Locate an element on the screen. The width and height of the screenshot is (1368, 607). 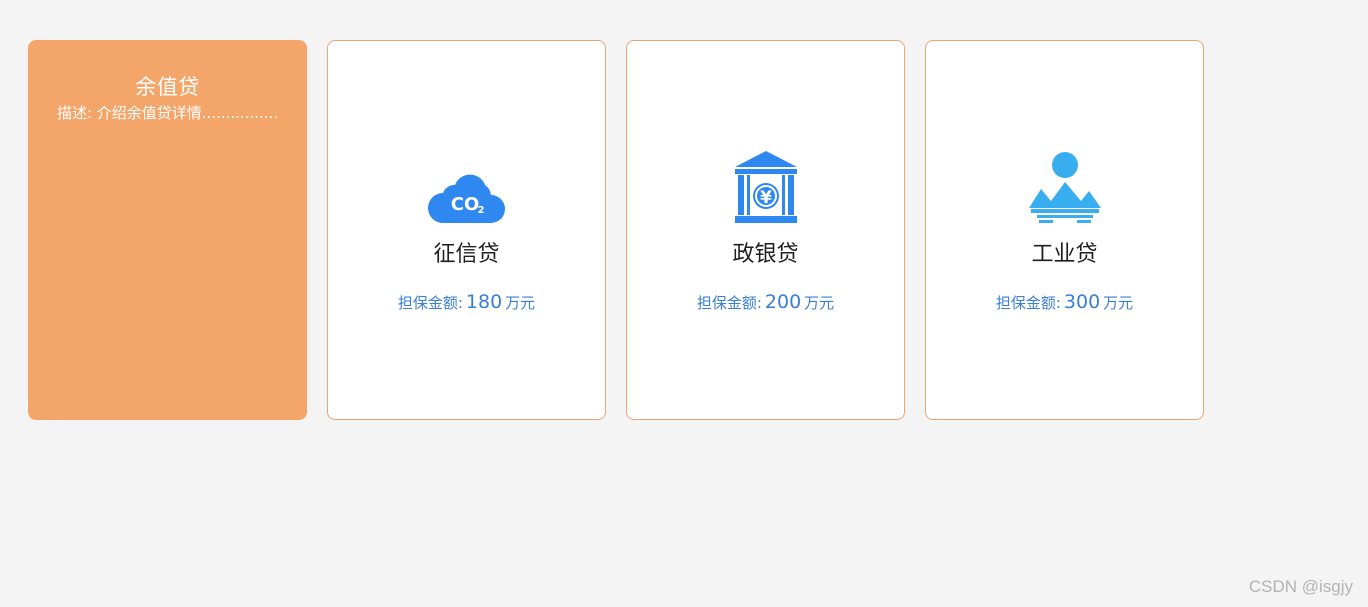
landscape-sun-icon is located at coordinates (1064, 185).